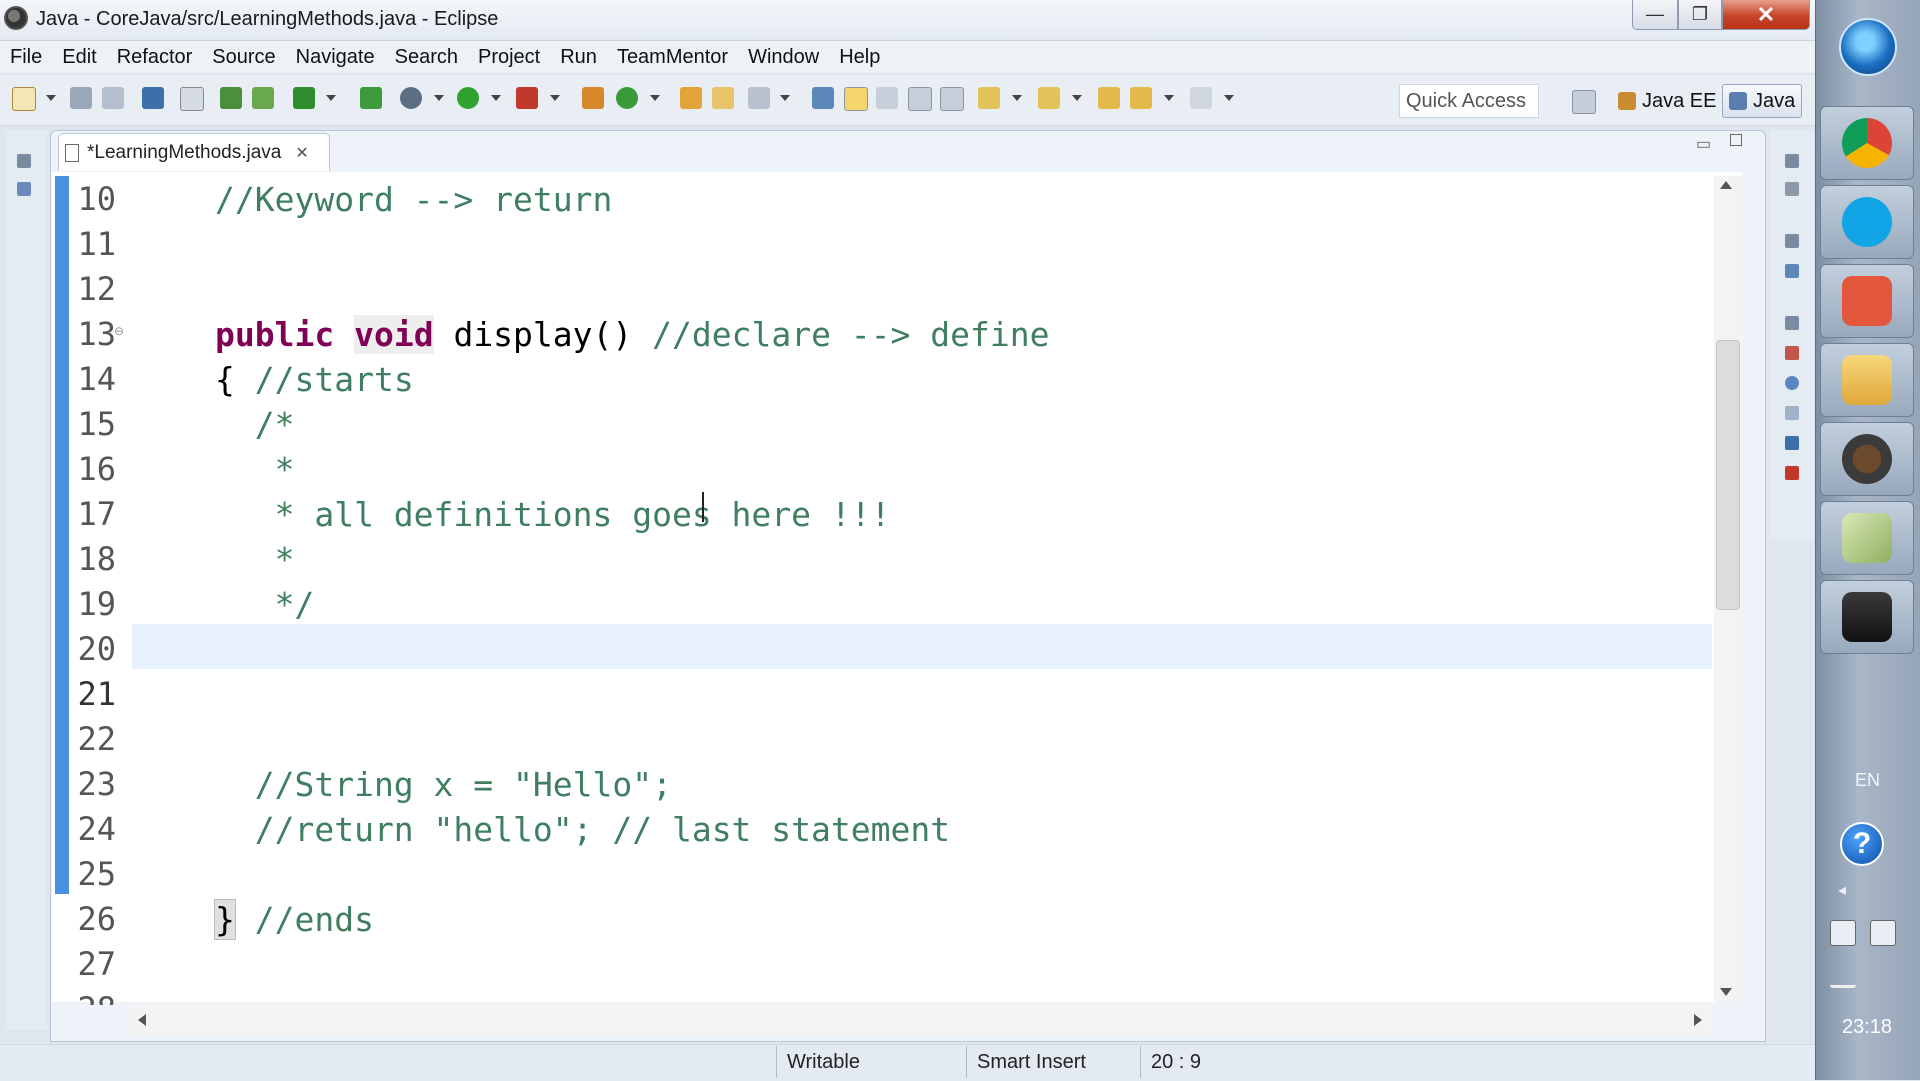 This screenshot has width=1920, height=1081. Describe the element at coordinates (627, 98) in the screenshot. I see `new-package-icon` at that location.